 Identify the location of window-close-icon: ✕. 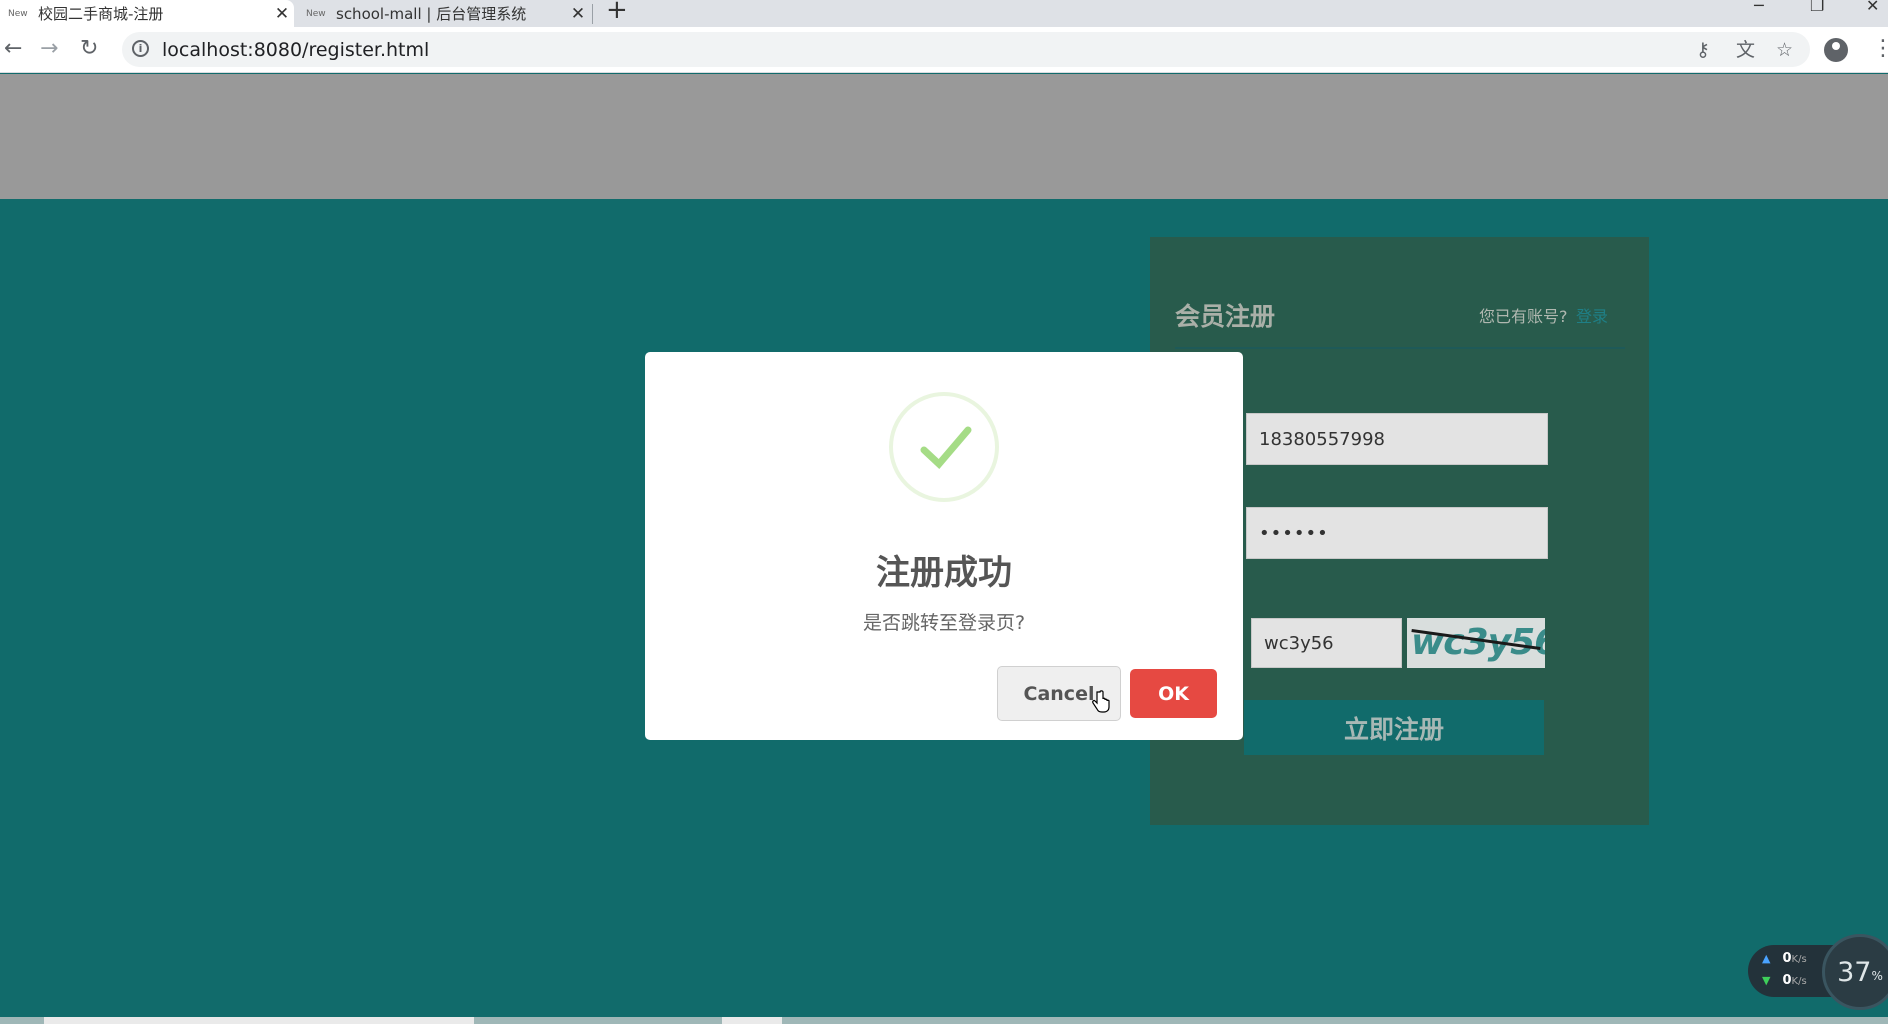
(1872, 7).